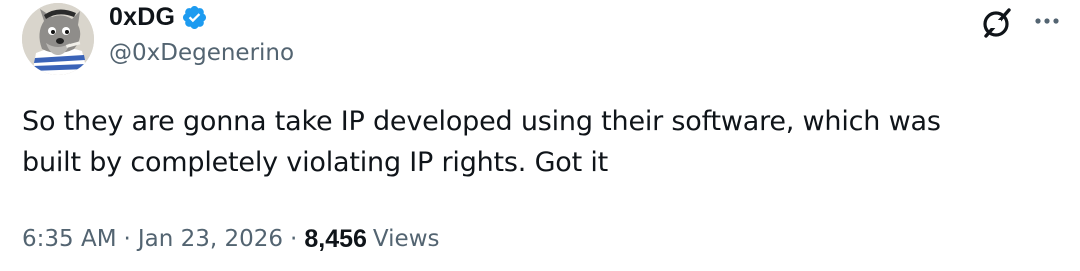  I want to click on author-name-row: 0xDG, so click(158, 17).